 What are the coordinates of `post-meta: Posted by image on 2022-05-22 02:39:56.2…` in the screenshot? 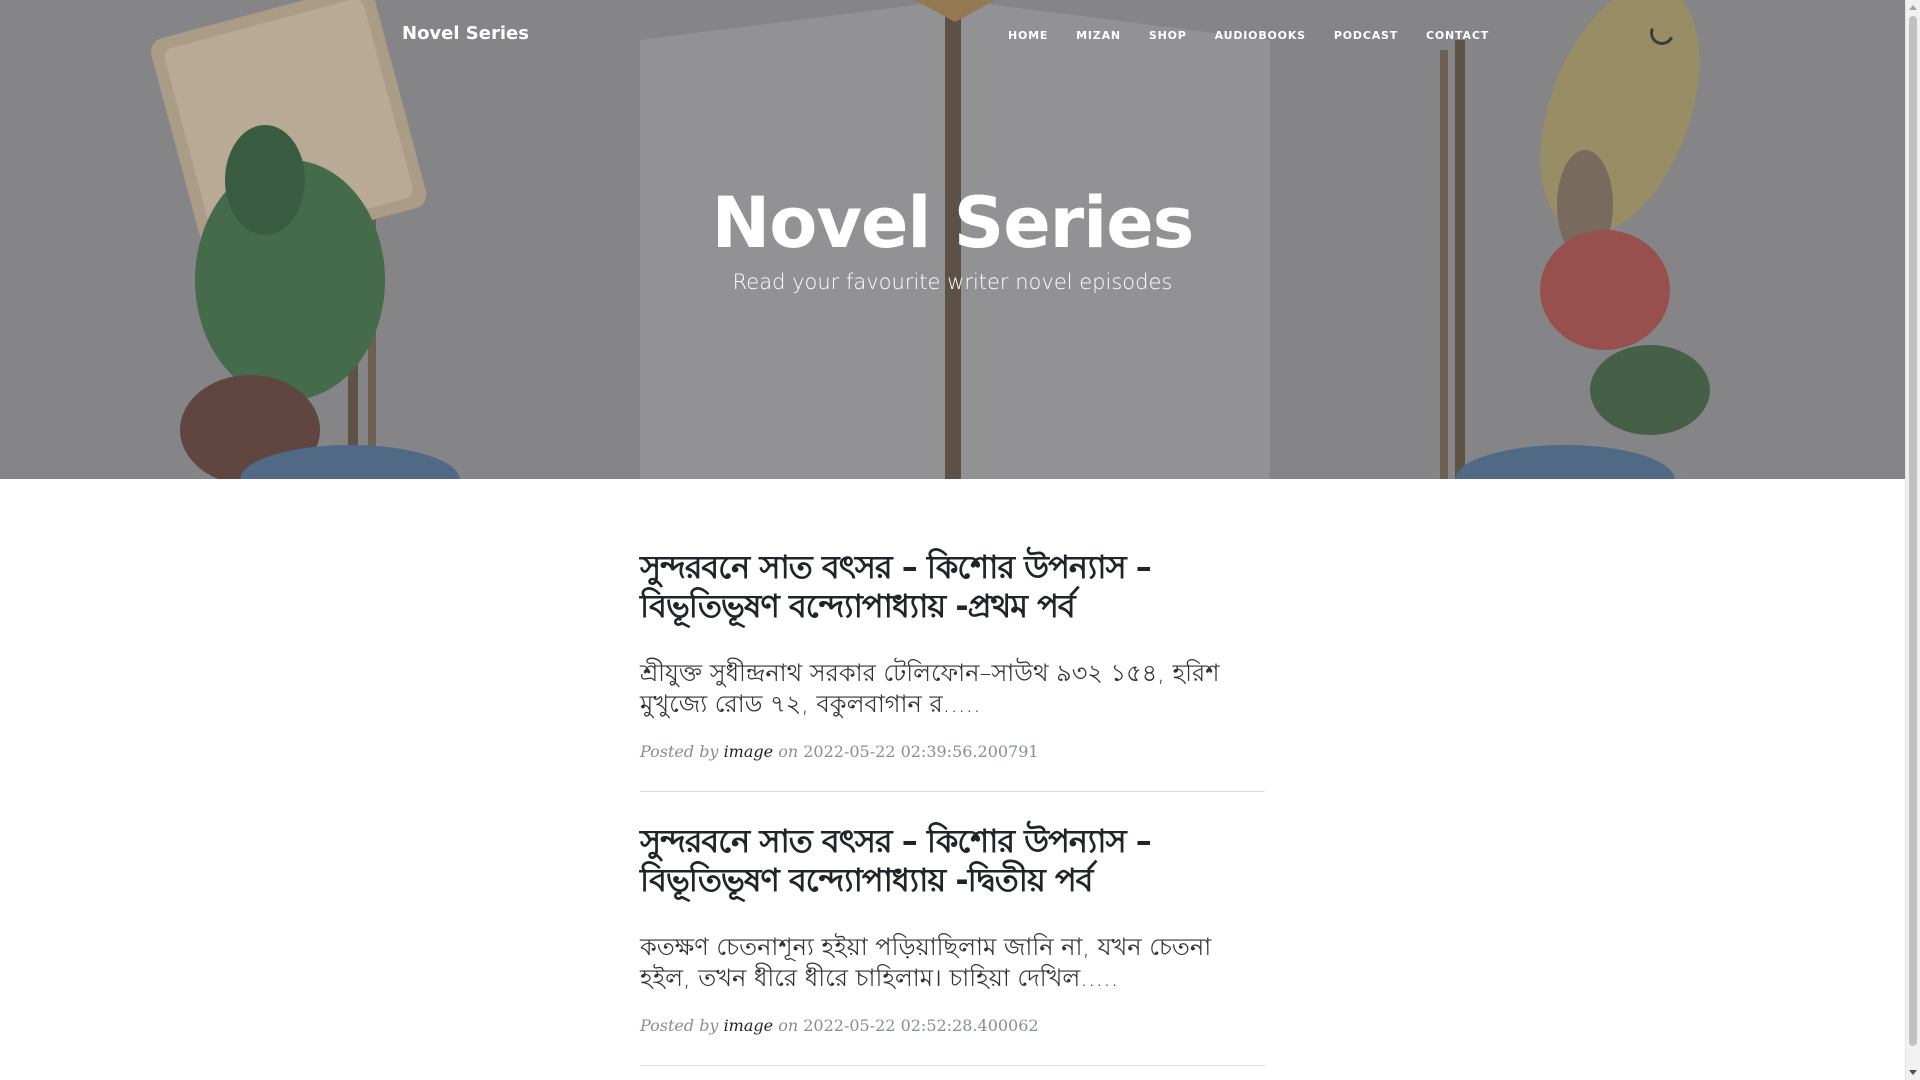 It's located at (952, 751).